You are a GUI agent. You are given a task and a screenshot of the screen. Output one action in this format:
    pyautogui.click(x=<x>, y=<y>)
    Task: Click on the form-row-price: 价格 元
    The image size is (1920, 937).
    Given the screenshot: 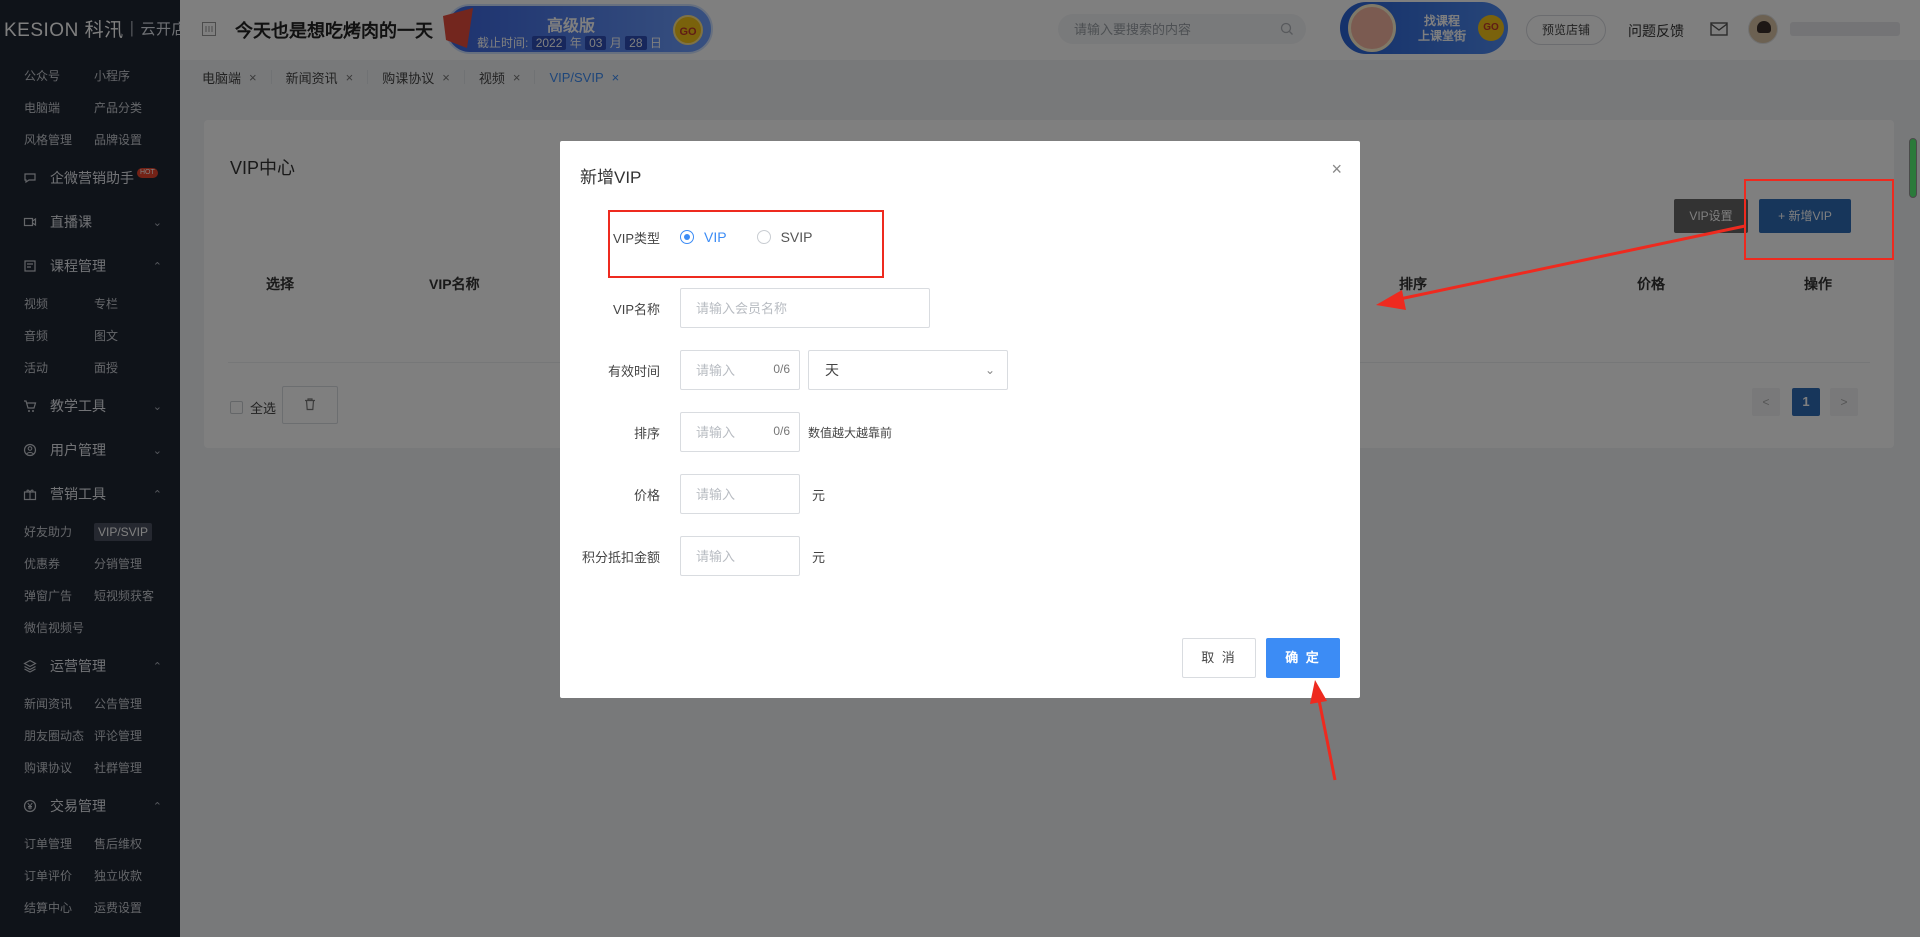 What is the action you would take?
    pyautogui.click(x=692, y=494)
    